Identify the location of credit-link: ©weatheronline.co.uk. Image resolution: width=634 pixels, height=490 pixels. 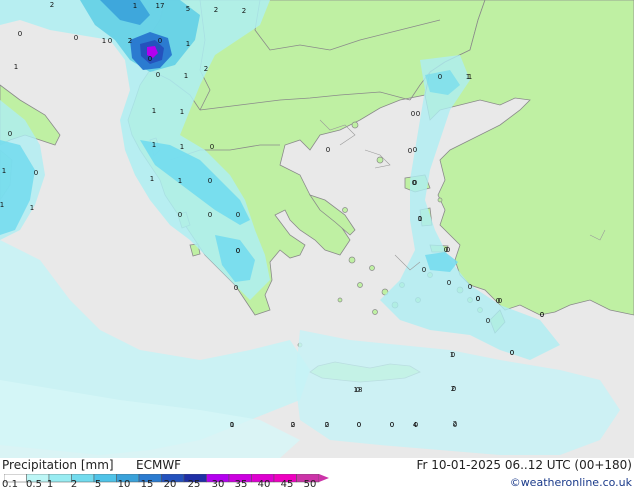
(571, 482).